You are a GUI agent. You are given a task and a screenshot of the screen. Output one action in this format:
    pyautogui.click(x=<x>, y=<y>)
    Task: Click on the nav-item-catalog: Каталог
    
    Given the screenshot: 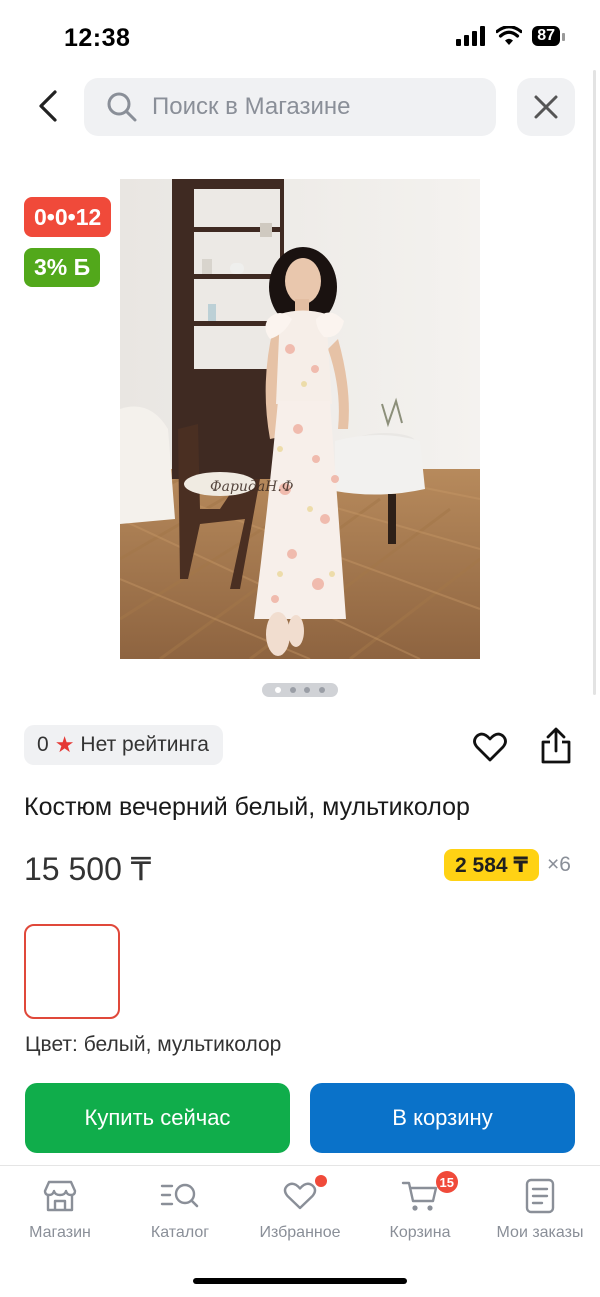 What is the action you would take?
    pyautogui.click(x=180, y=1209)
    